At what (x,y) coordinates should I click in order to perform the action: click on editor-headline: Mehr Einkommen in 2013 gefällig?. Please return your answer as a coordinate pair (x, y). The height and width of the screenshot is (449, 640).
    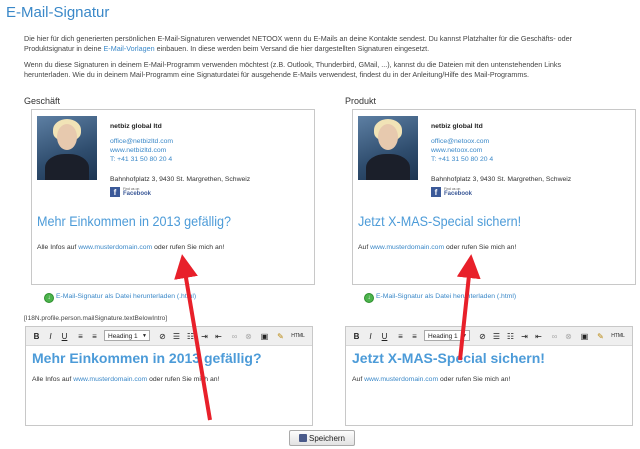
    Looking at the image, I should click on (147, 358).